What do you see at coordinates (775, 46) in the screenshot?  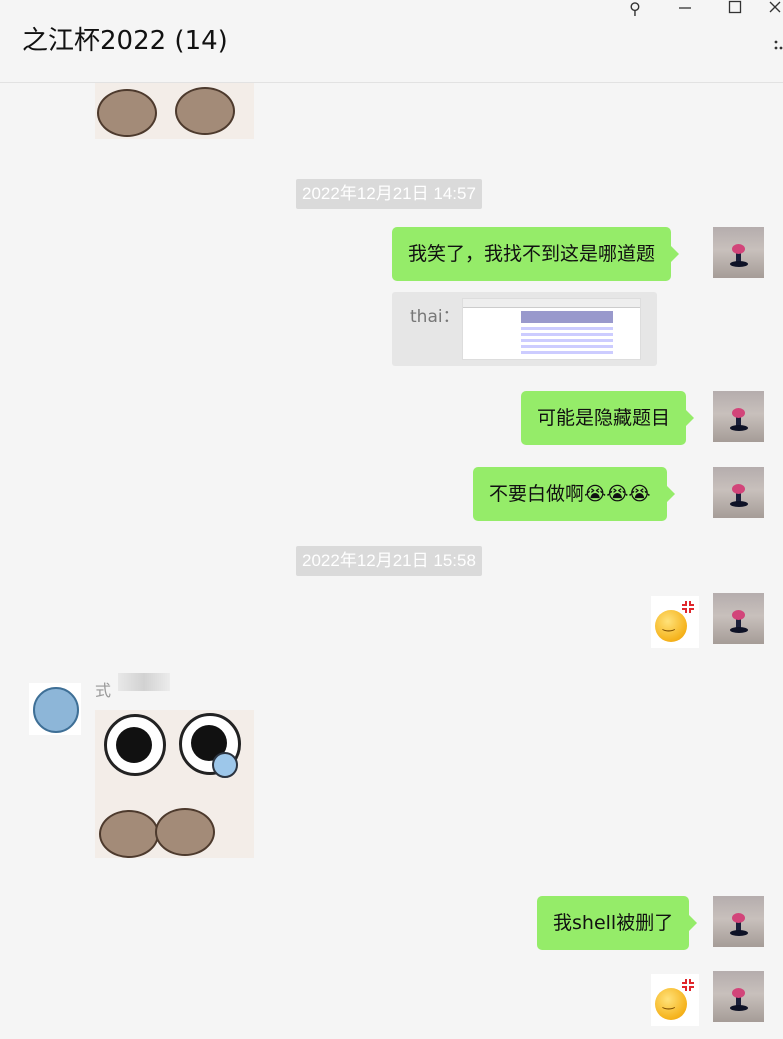 I see `more-icon` at bounding box center [775, 46].